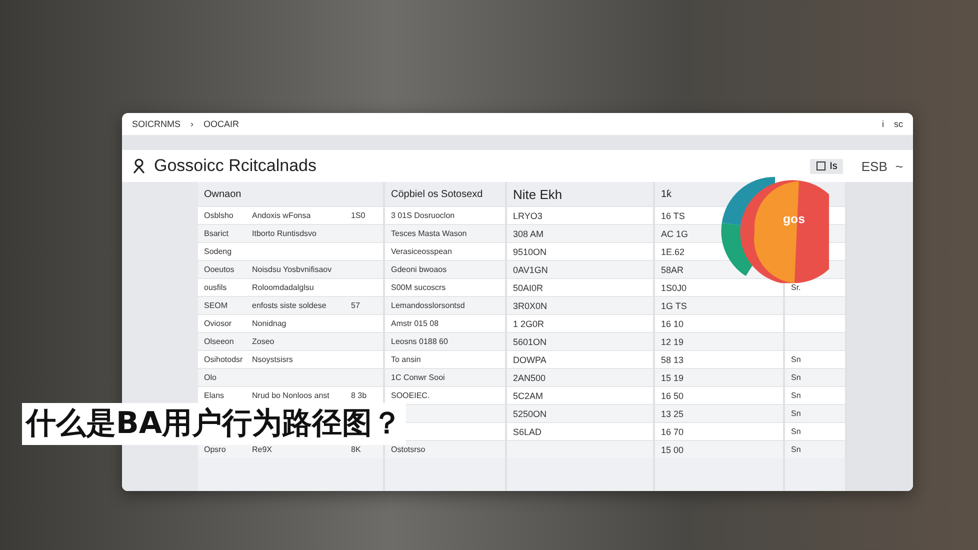 The height and width of the screenshot is (550, 978). I want to click on table-cell: 1C Conwr Sooi, so click(418, 377).